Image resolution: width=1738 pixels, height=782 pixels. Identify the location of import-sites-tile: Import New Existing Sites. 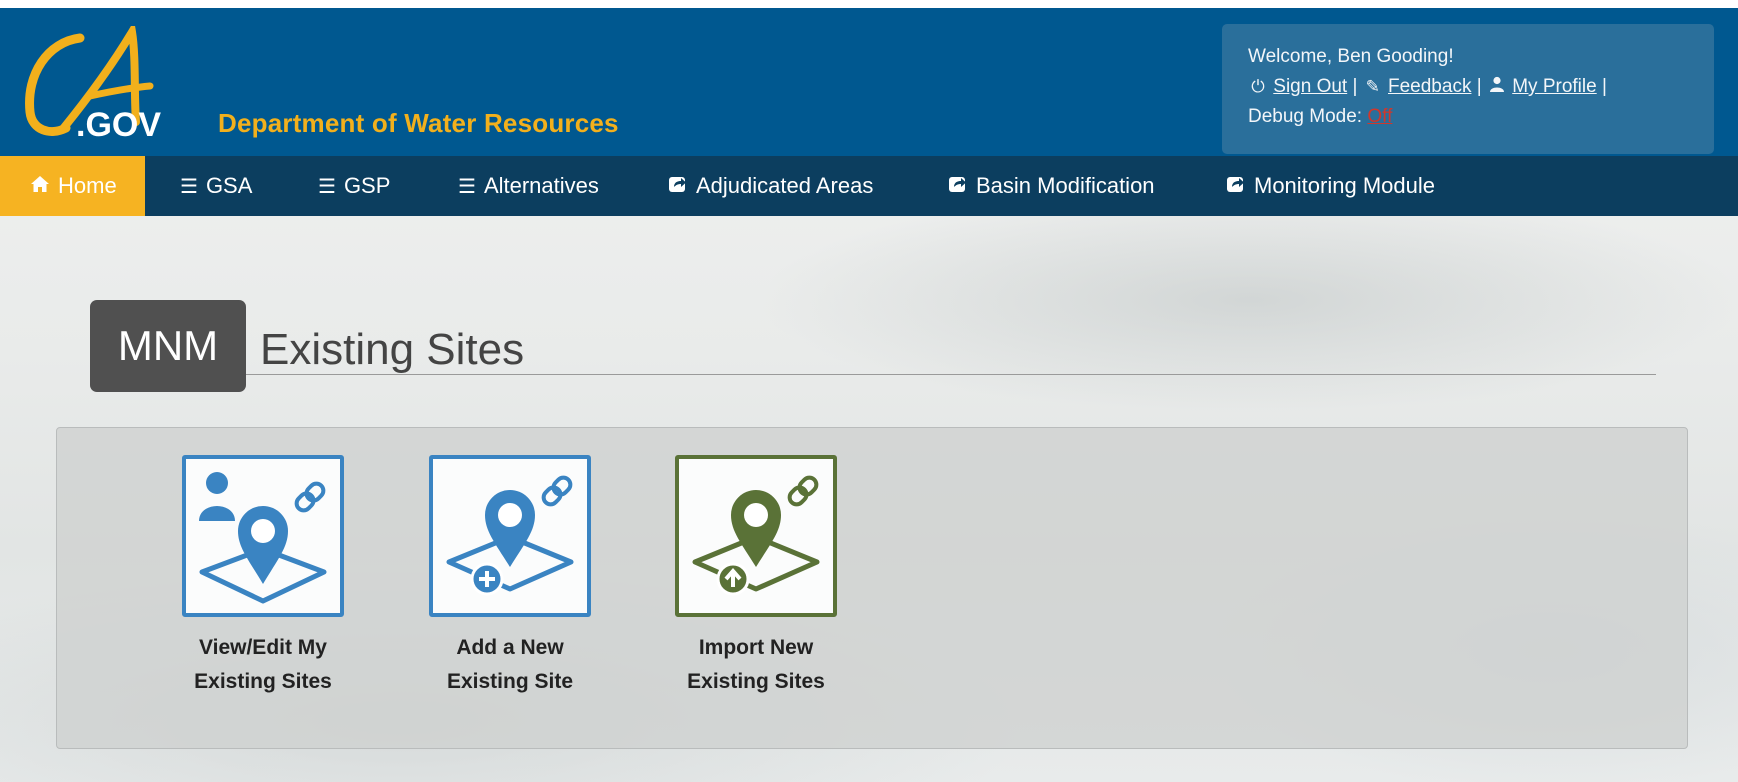
(756, 577).